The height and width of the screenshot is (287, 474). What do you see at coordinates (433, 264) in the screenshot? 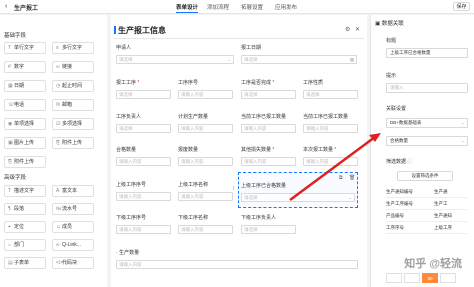
I see `watermark: 知乎 @轻流` at bounding box center [433, 264].